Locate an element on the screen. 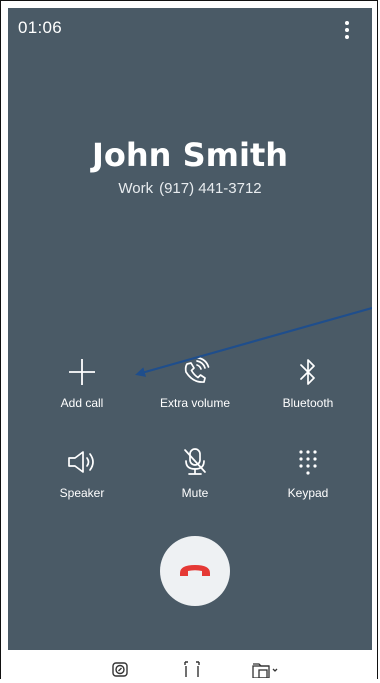 The image size is (380, 683). mute-mic-icon is located at coordinates (195, 462).